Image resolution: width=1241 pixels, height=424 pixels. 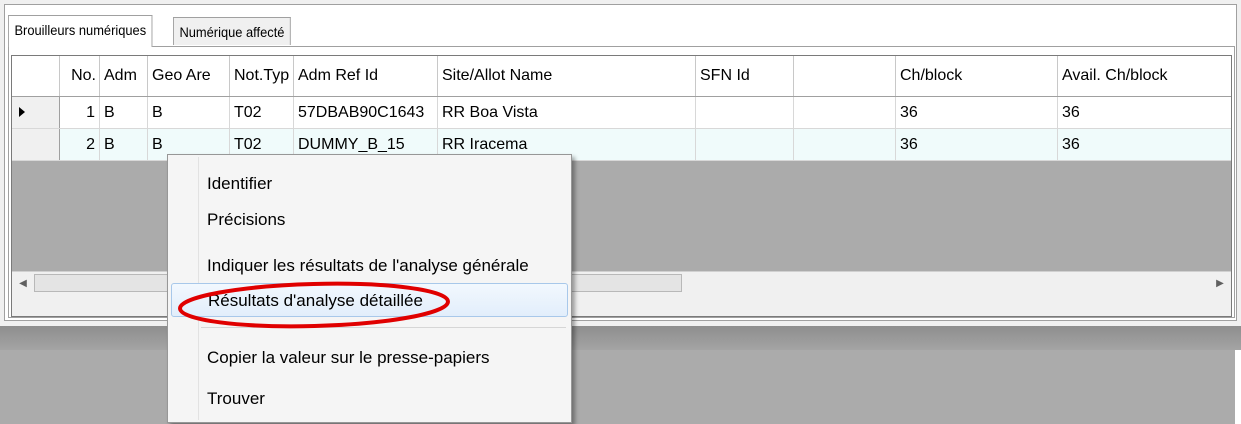 What do you see at coordinates (80, 145) in the screenshot?
I see `cell-no: 2` at bounding box center [80, 145].